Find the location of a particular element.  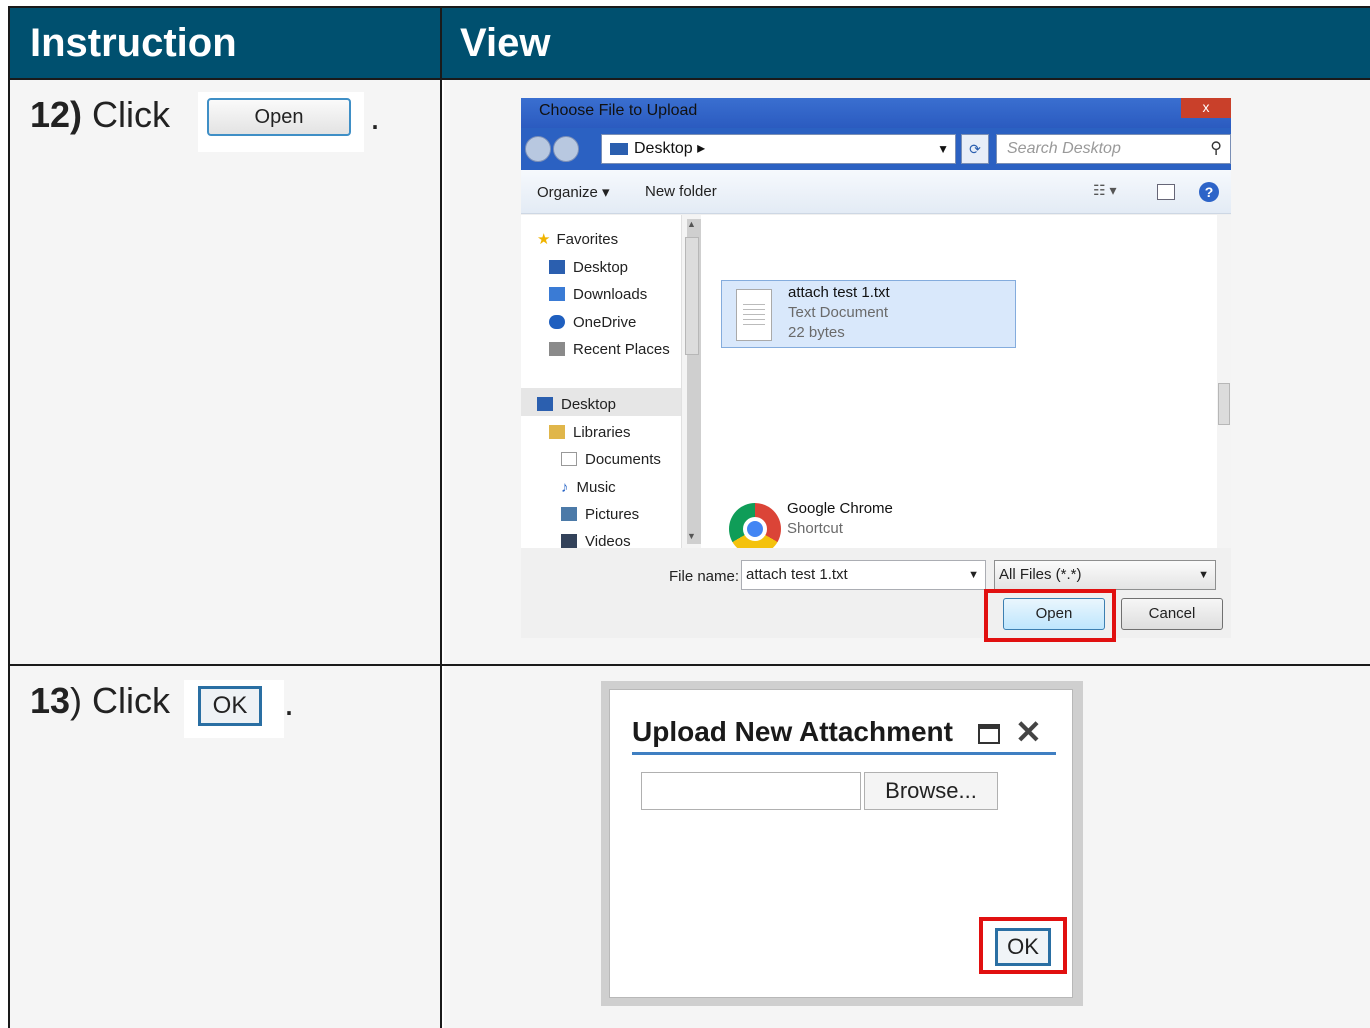

nav-label: Libraries is located at coordinates (602, 432).